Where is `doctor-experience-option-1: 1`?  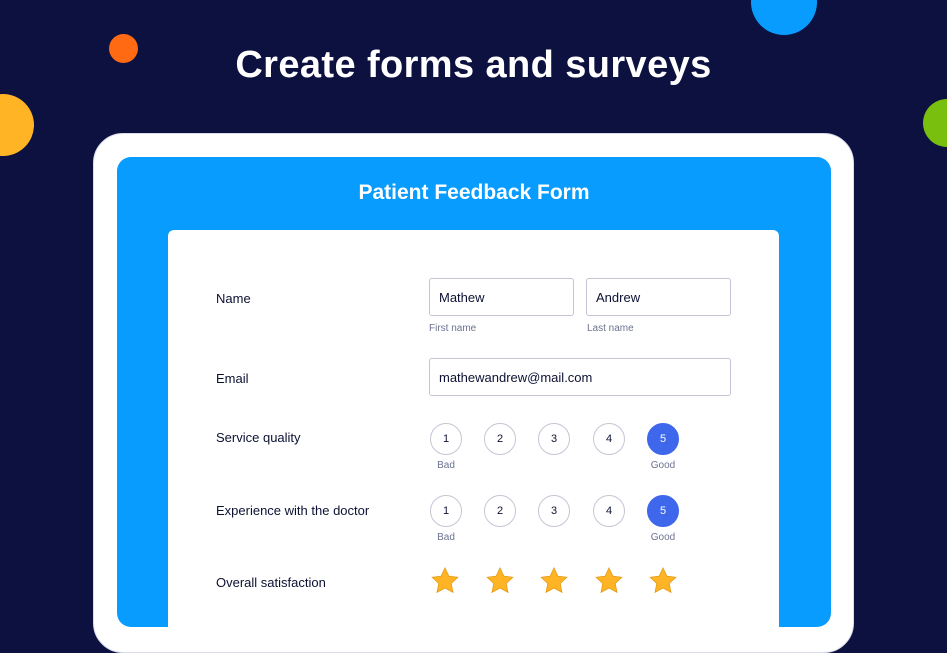
doctor-experience-option-1: 1 is located at coordinates (446, 511).